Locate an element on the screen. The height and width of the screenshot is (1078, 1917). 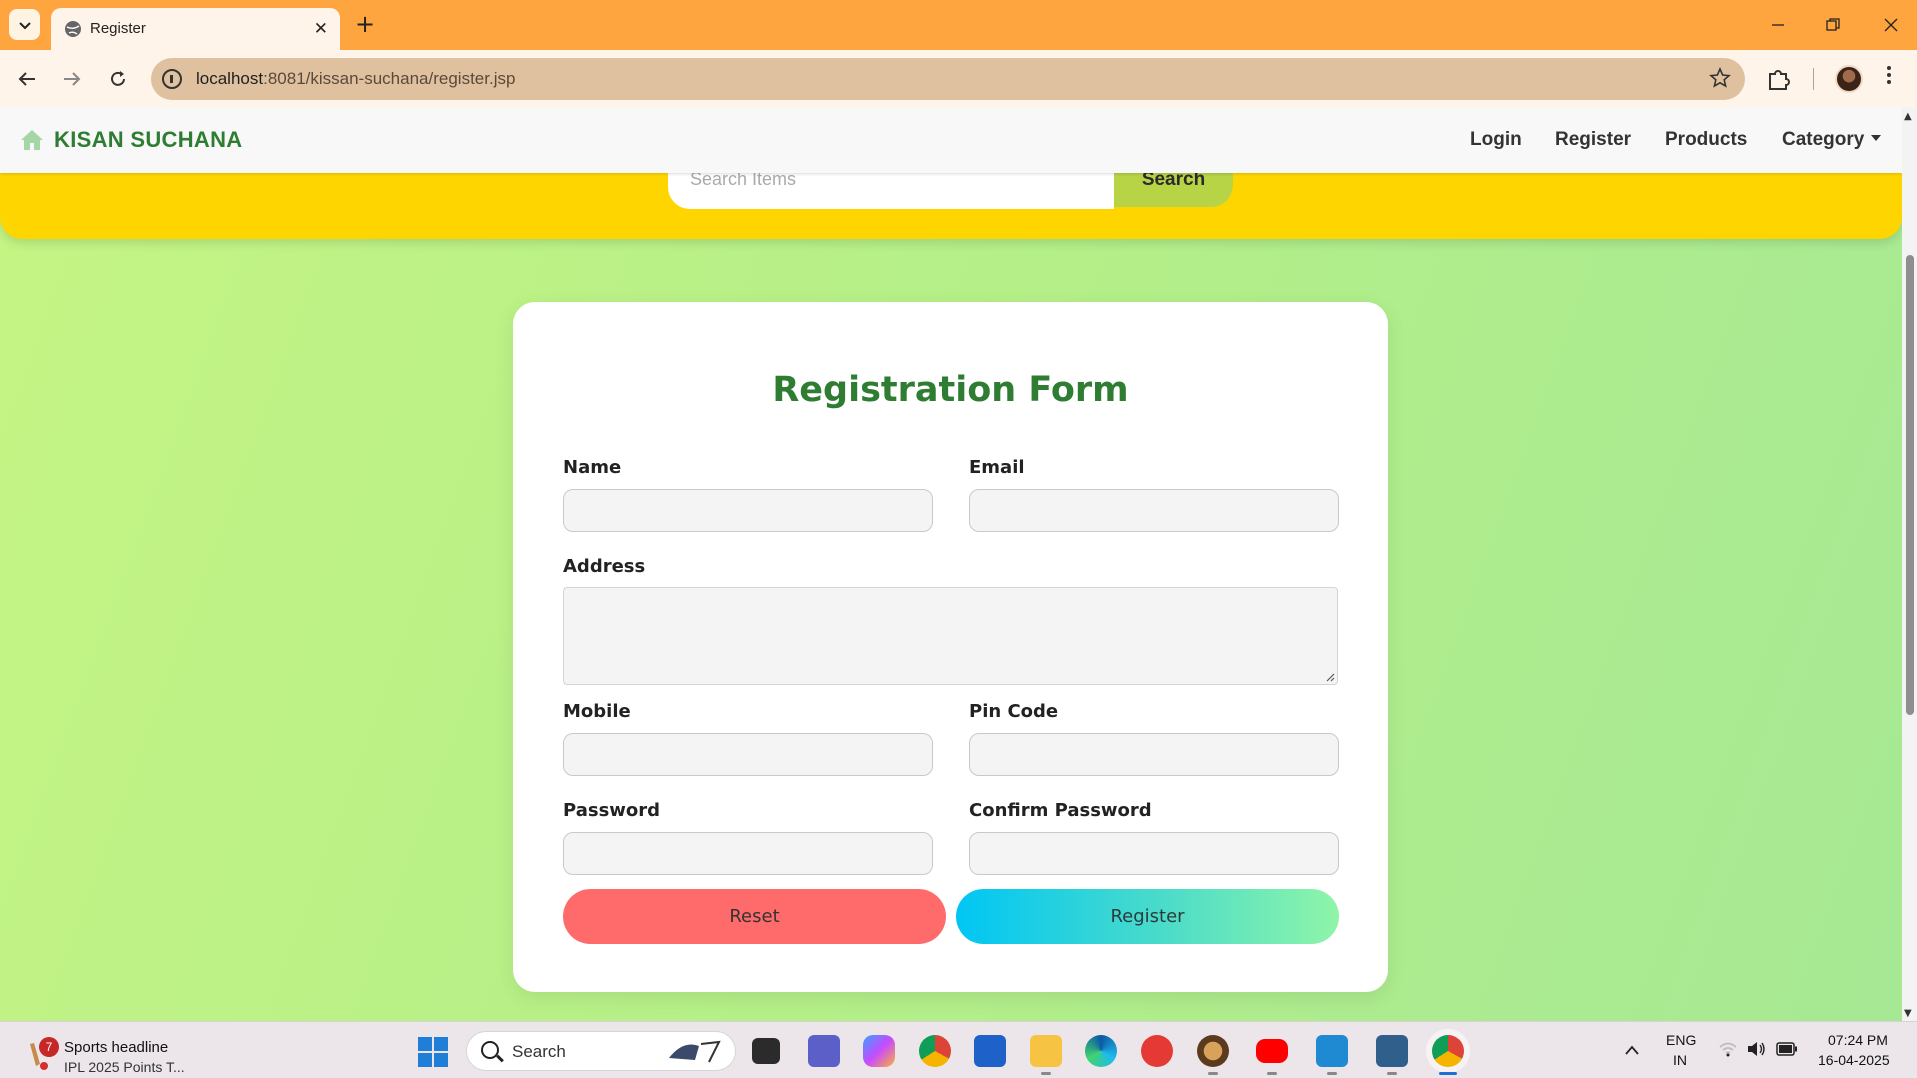
search-icon is located at coordinates (490, 1050).